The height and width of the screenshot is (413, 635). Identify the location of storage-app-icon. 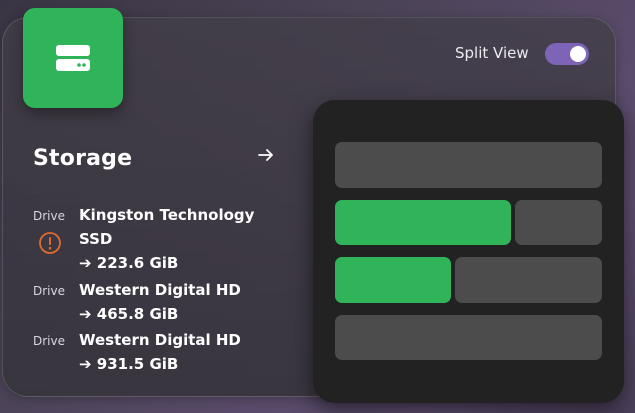
(73, 58).